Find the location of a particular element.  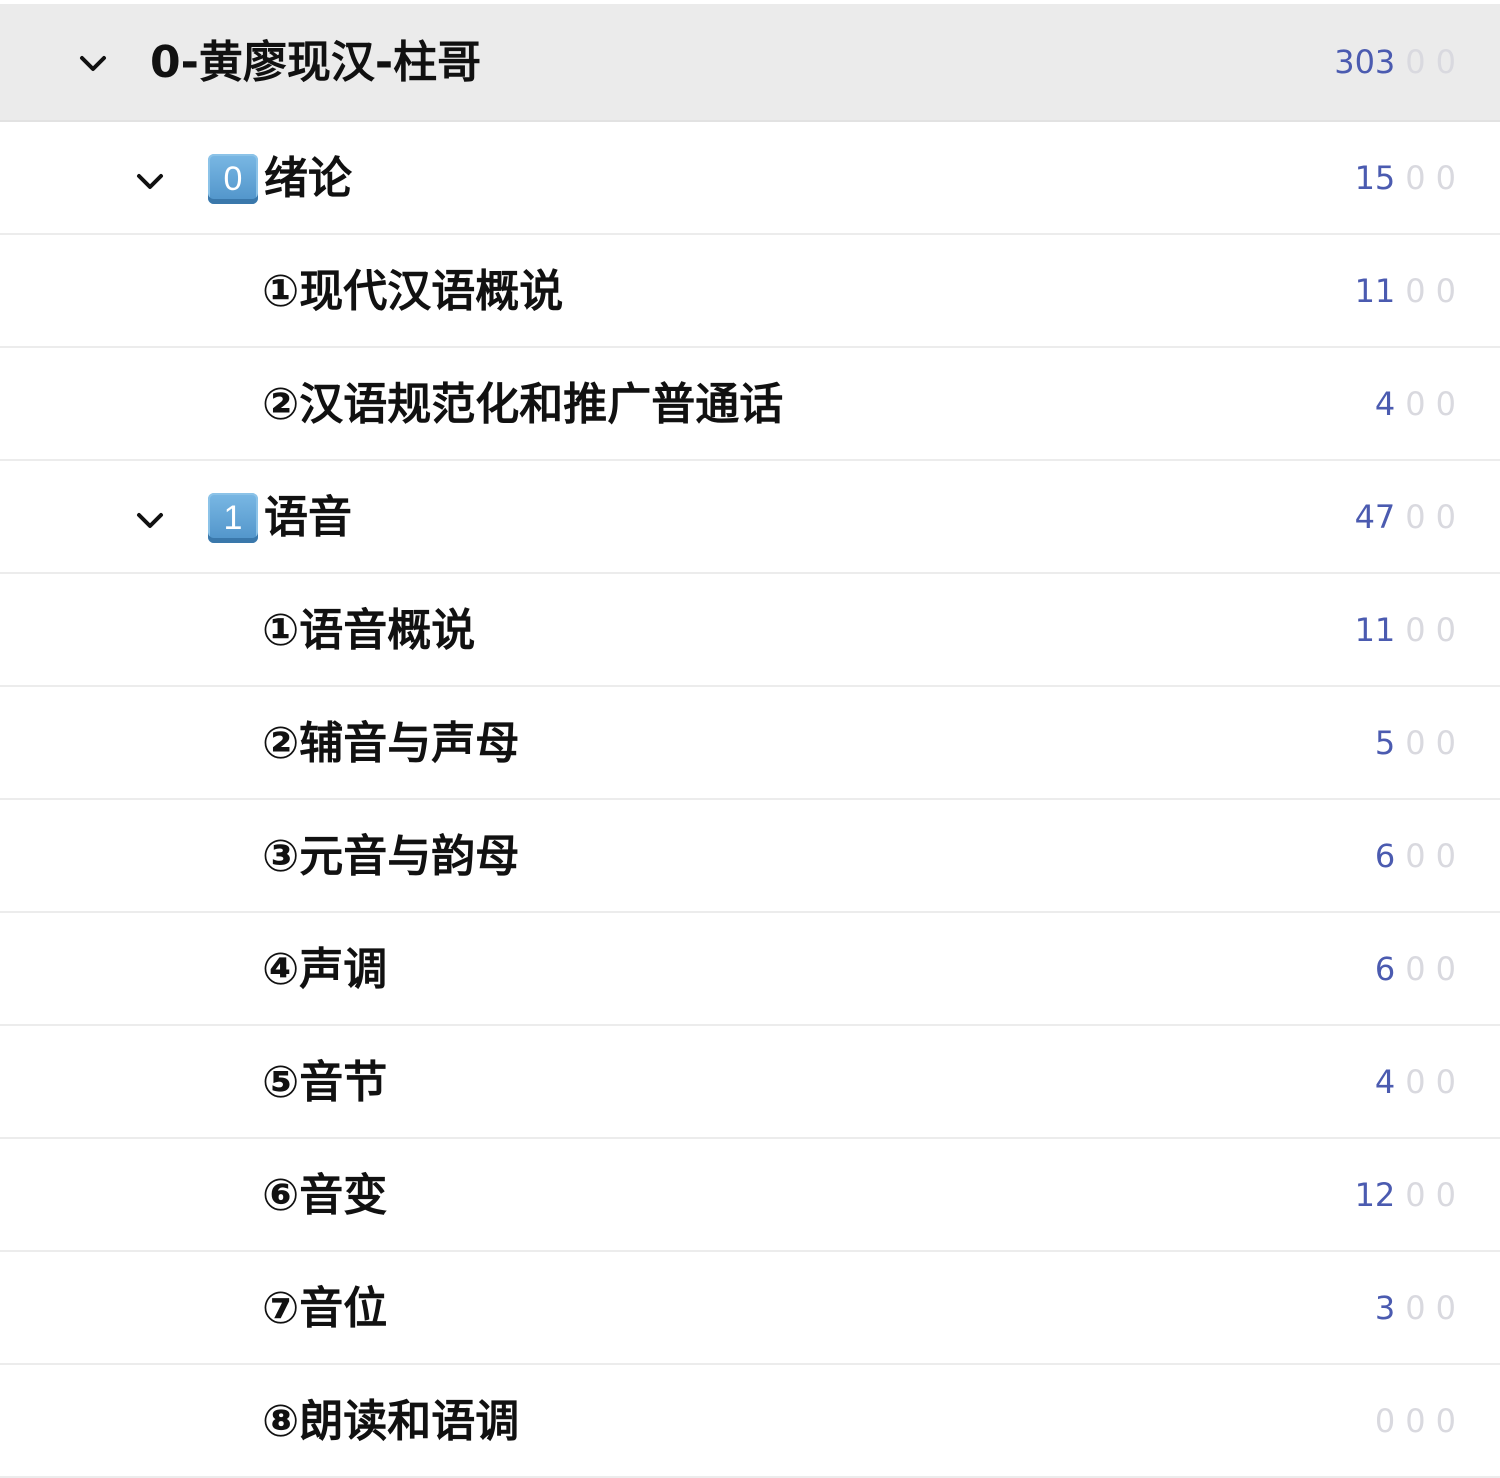

deck-counts: 12 0 0 is located at coordinates (1405, 1194).